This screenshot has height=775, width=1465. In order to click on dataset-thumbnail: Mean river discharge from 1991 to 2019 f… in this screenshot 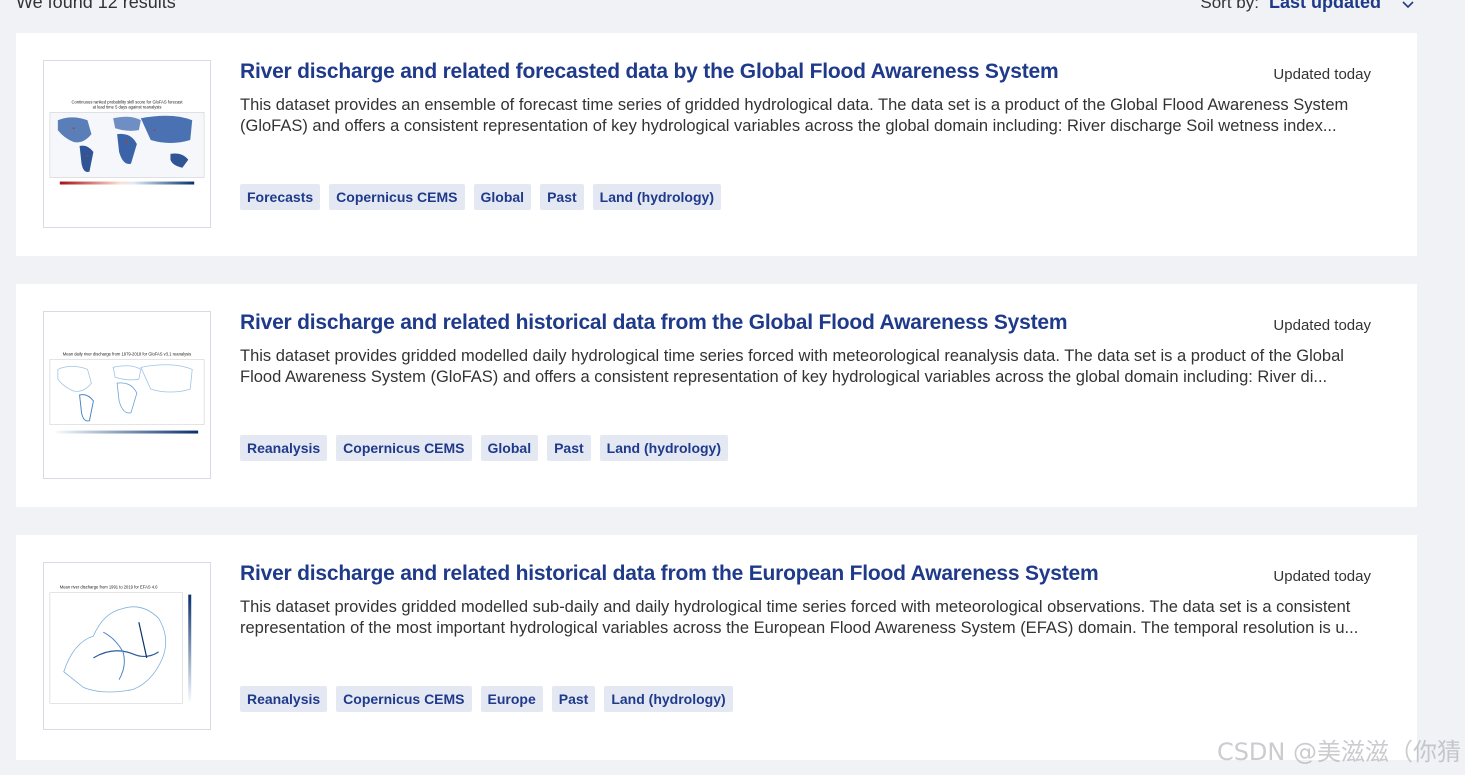, I will do `click(127, 646)`.